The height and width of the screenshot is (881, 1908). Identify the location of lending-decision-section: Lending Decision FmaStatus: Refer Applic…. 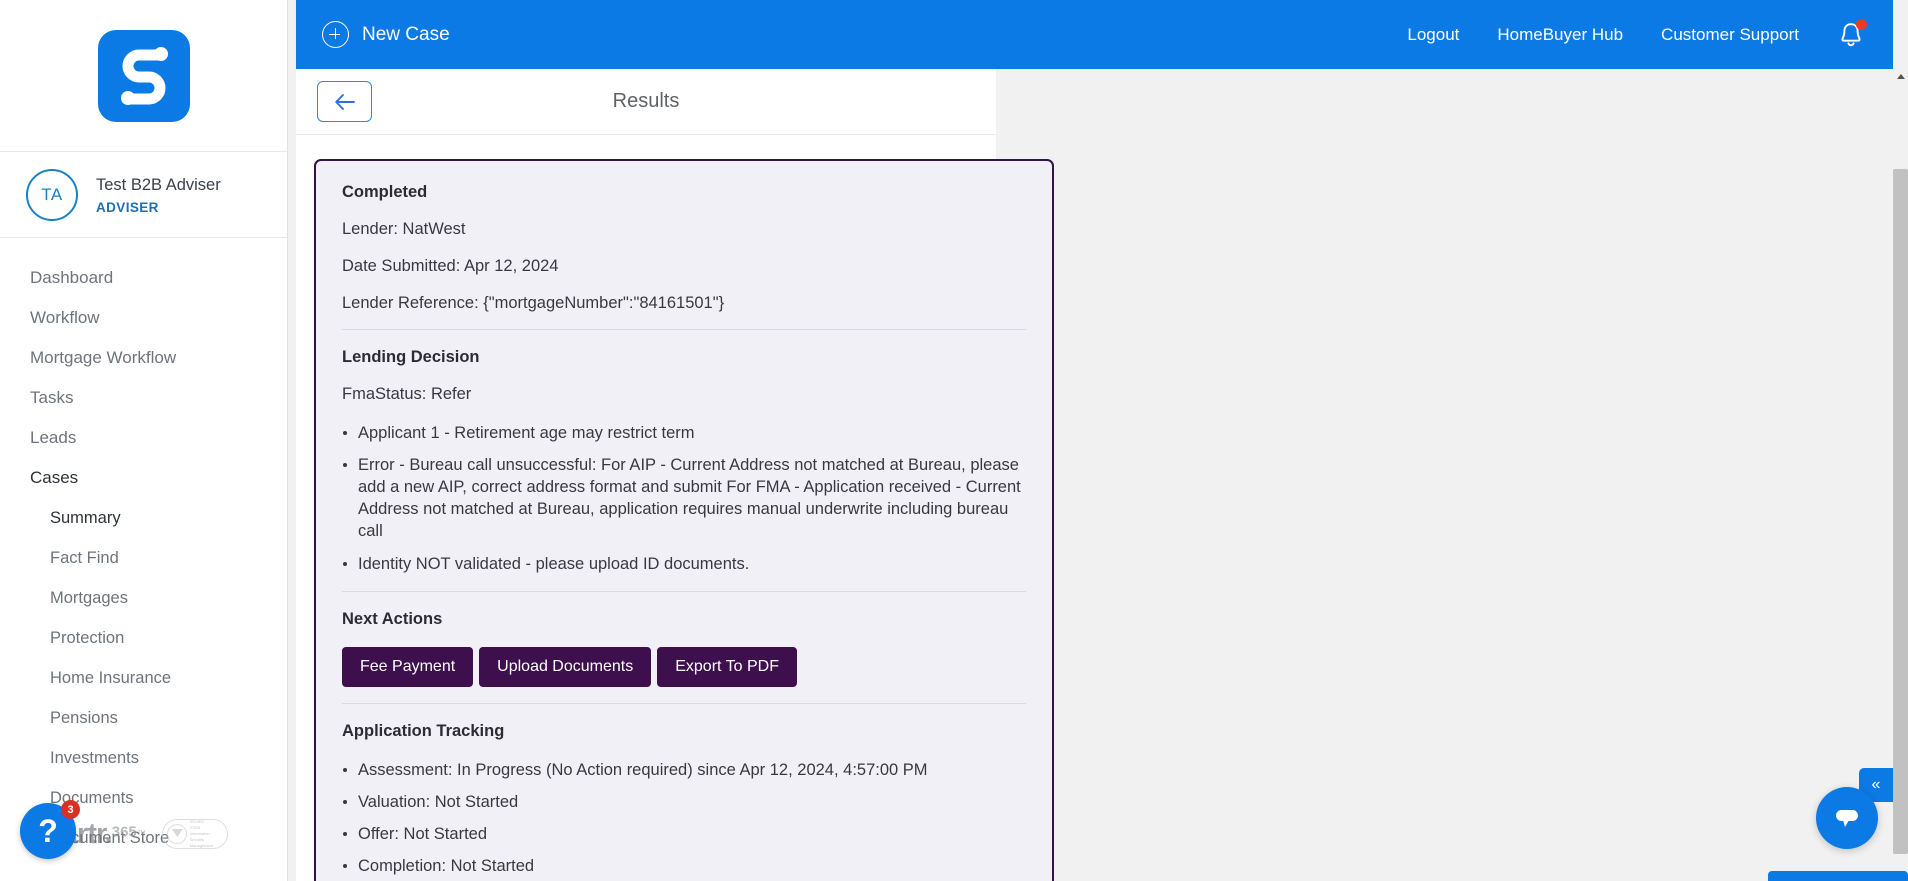
(684, 460).